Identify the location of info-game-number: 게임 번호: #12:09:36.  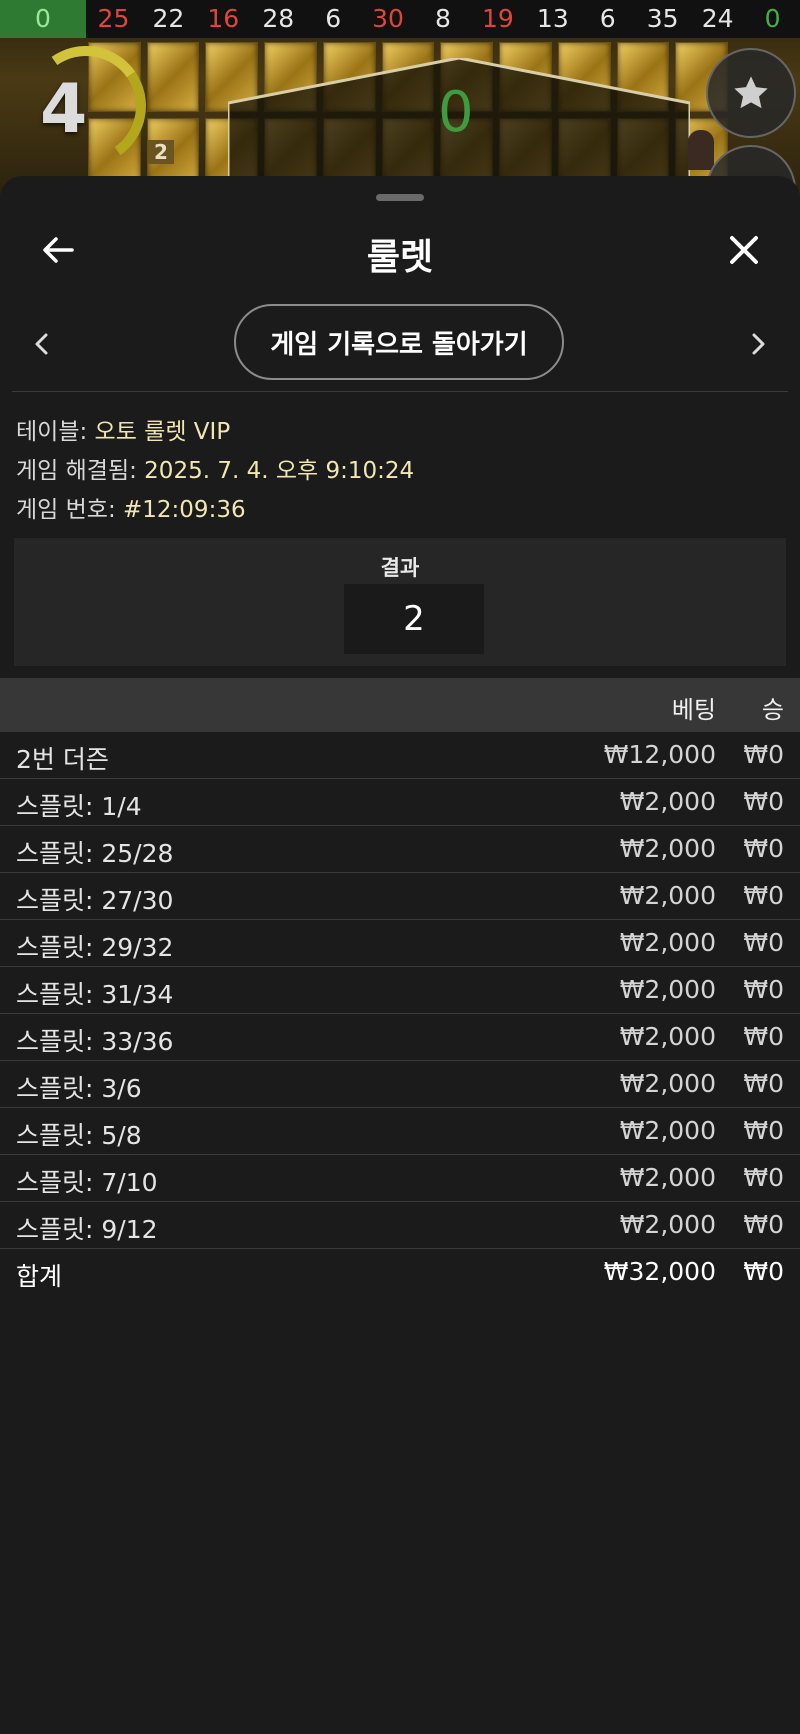
(131, 507).